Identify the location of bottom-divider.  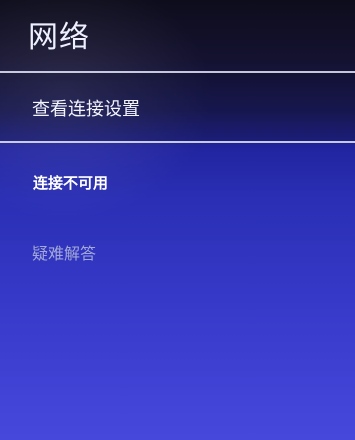
(177, 142).